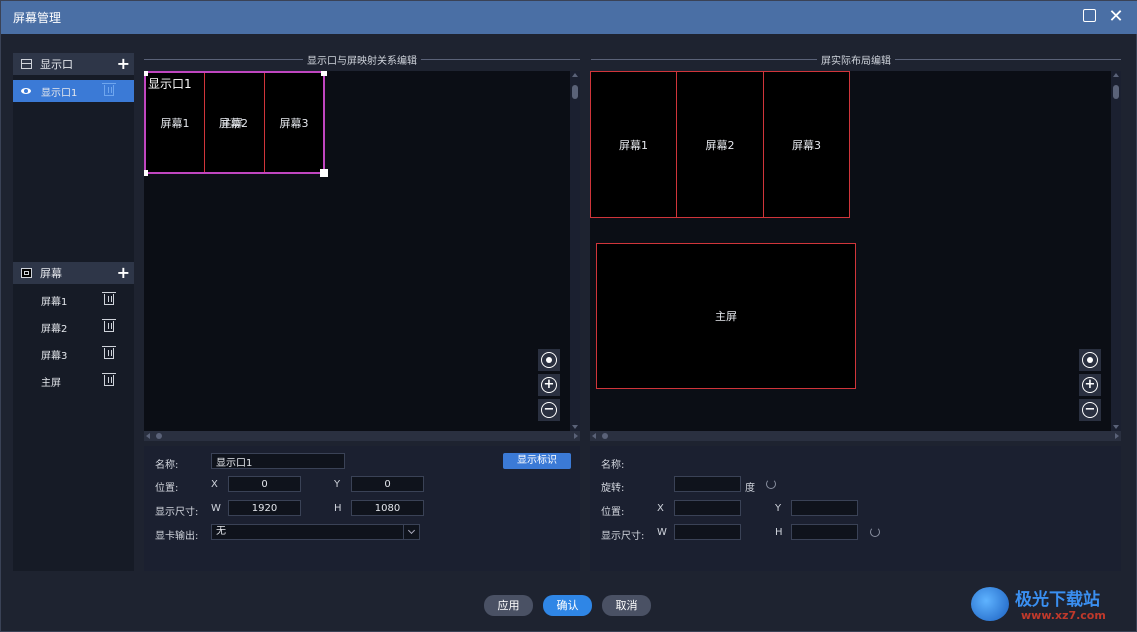  Describe the element at coordinates (54, 356) in the screenshot. I see `sidebar-item-label: 屏幕3` at that location.